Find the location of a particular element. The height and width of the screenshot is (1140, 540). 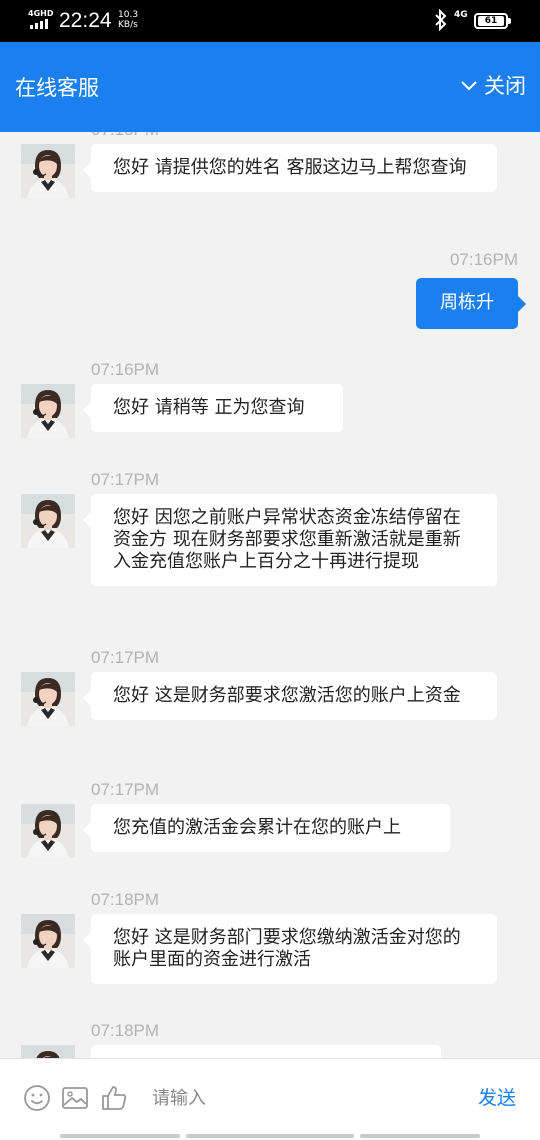

battery-level: 61 is located at coordinates (491, 21).